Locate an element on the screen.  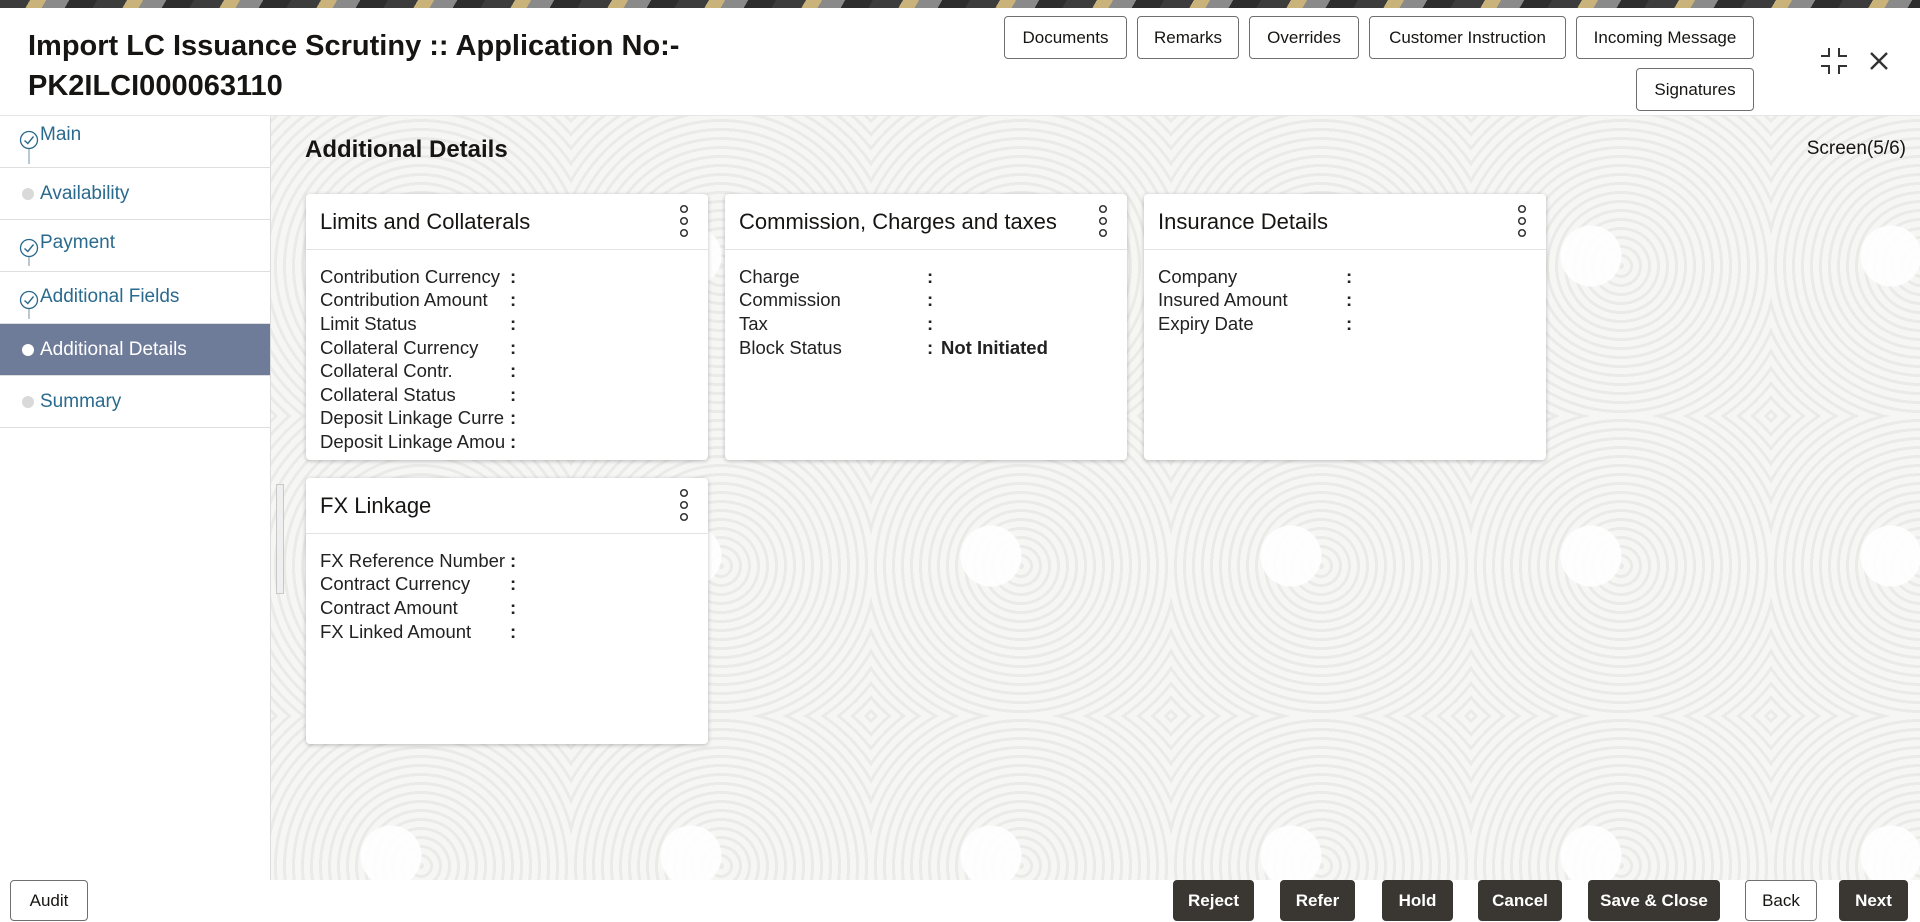
screen-indicator: Screen(5/6) is located at coordinates (1856, 149).